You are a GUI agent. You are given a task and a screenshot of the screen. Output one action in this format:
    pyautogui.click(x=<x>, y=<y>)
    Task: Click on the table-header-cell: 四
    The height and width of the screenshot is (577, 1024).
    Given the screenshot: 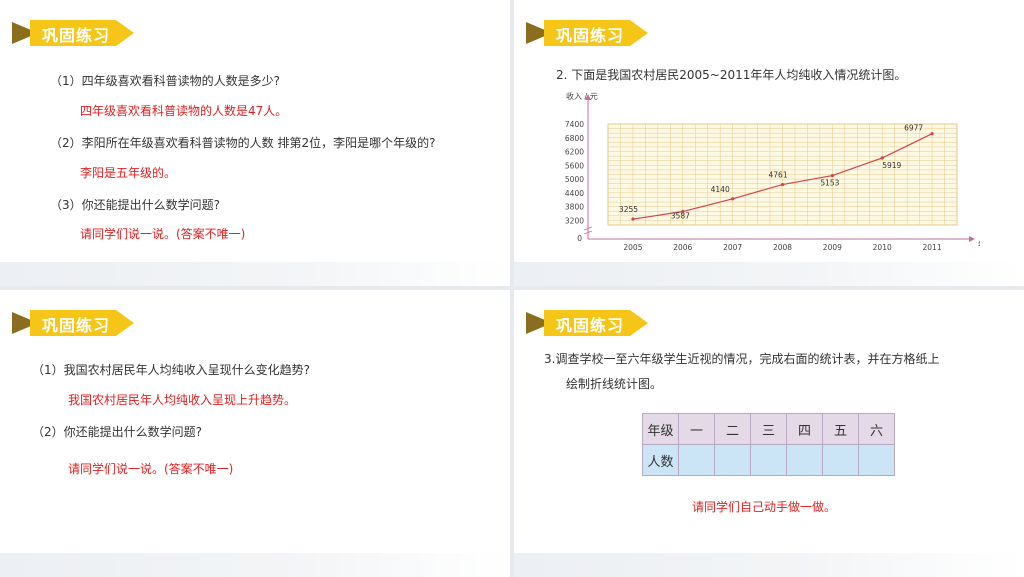 What is the action you would take?
    pyautogui.click(x=804, y=429)
    